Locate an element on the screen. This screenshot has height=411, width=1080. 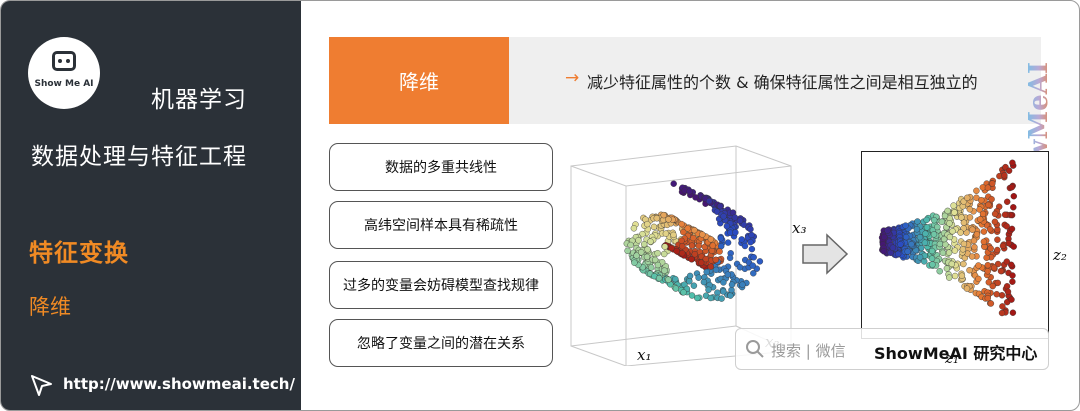
section-title: 特征变换 is located at coordinates (79, 253).